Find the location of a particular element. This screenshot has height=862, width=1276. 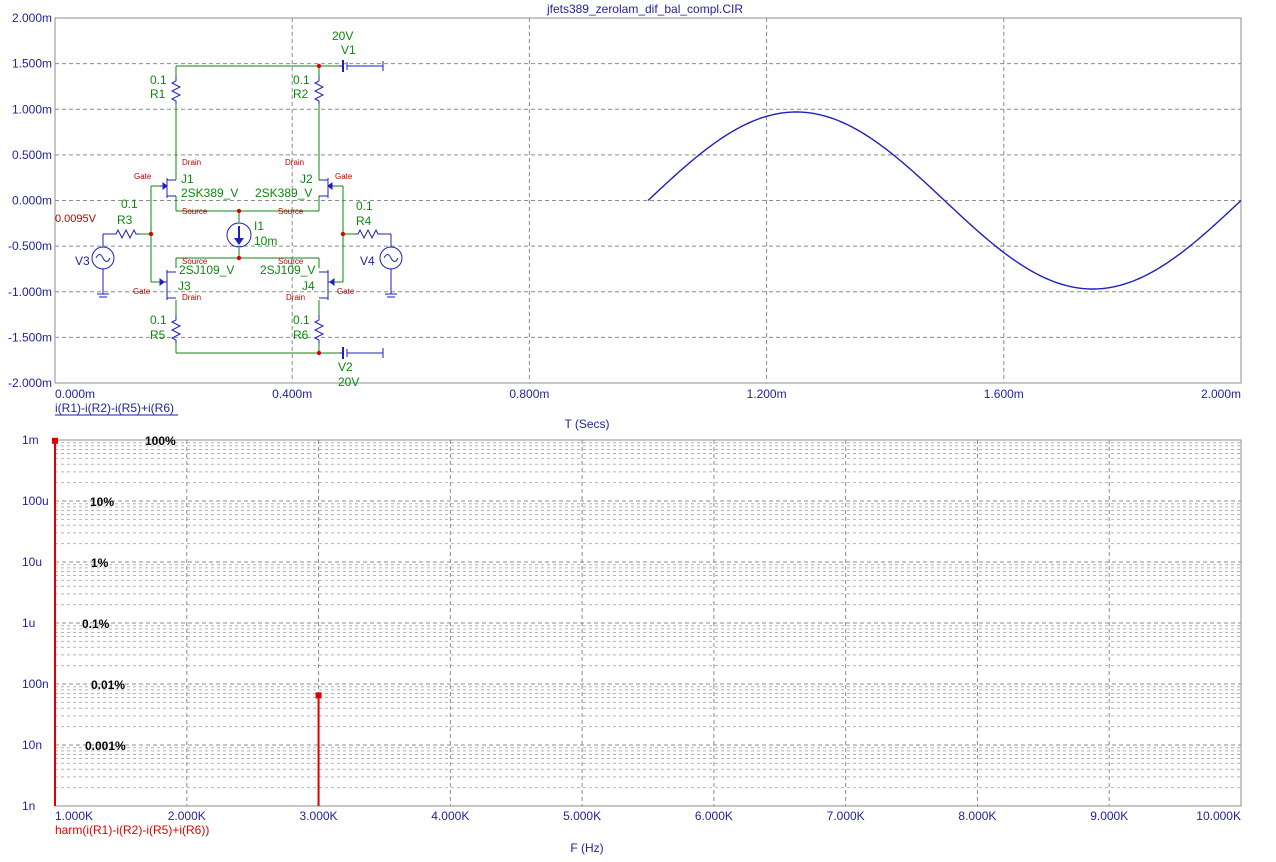

r6-value: 0.1 is located at coordinates (301, 320).